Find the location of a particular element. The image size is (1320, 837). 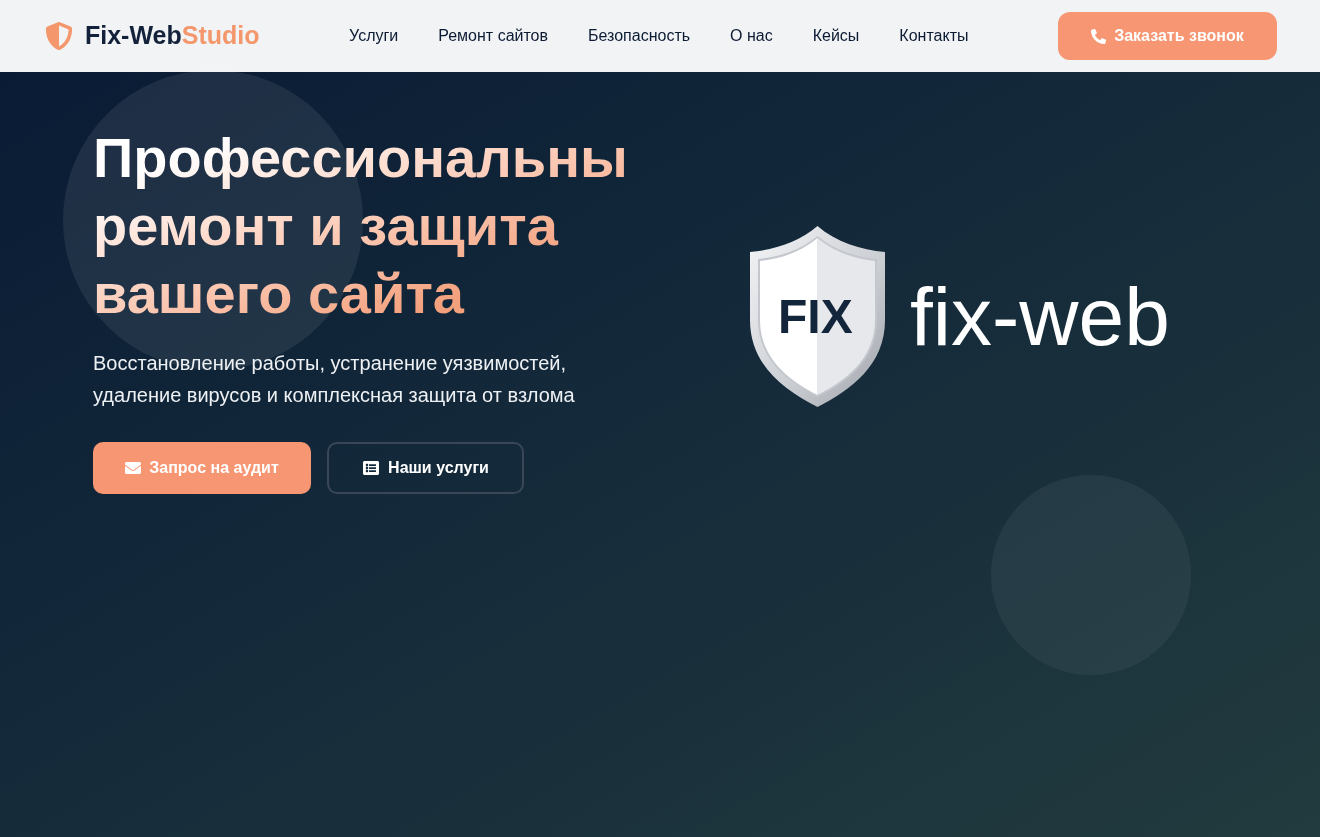

hero-subtitle: Восстановление работы, устранение уязвимостей, удаление вирусов и комплексная защита от взлома is located at coordinates (334, 379).